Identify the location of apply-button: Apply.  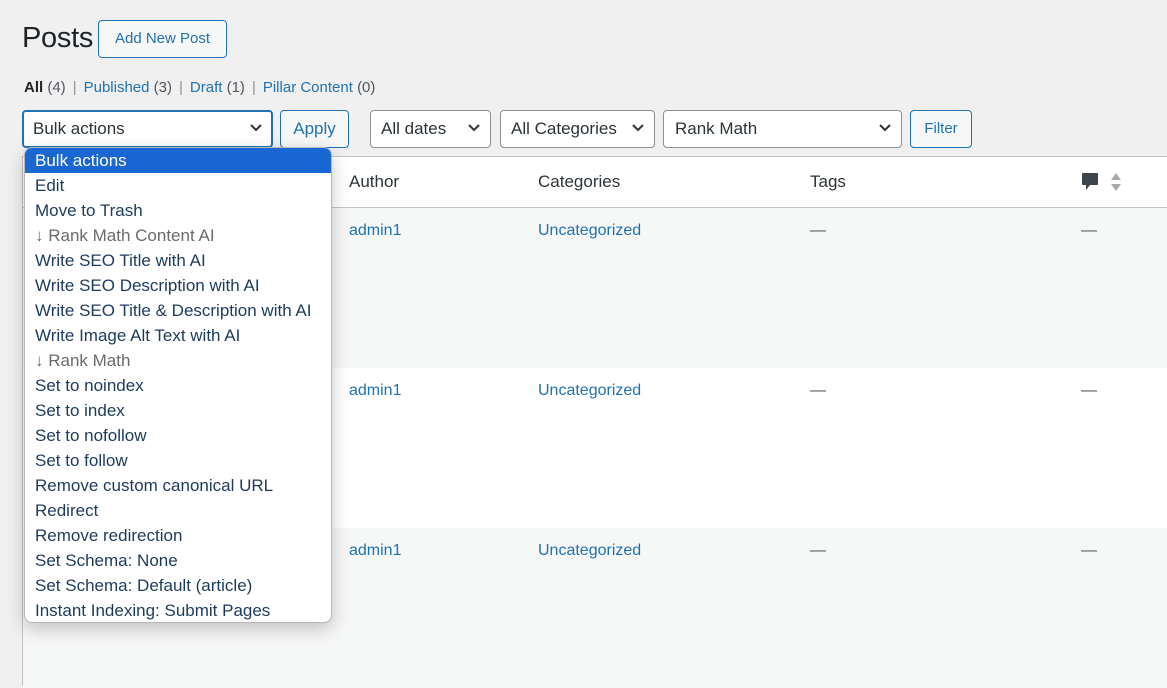
(314, 129).